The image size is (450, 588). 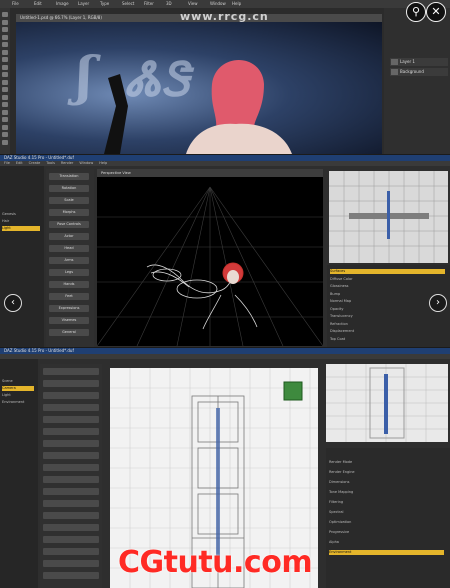 I want to click on param-button: Pose Controls, so click(x=69, y=224).